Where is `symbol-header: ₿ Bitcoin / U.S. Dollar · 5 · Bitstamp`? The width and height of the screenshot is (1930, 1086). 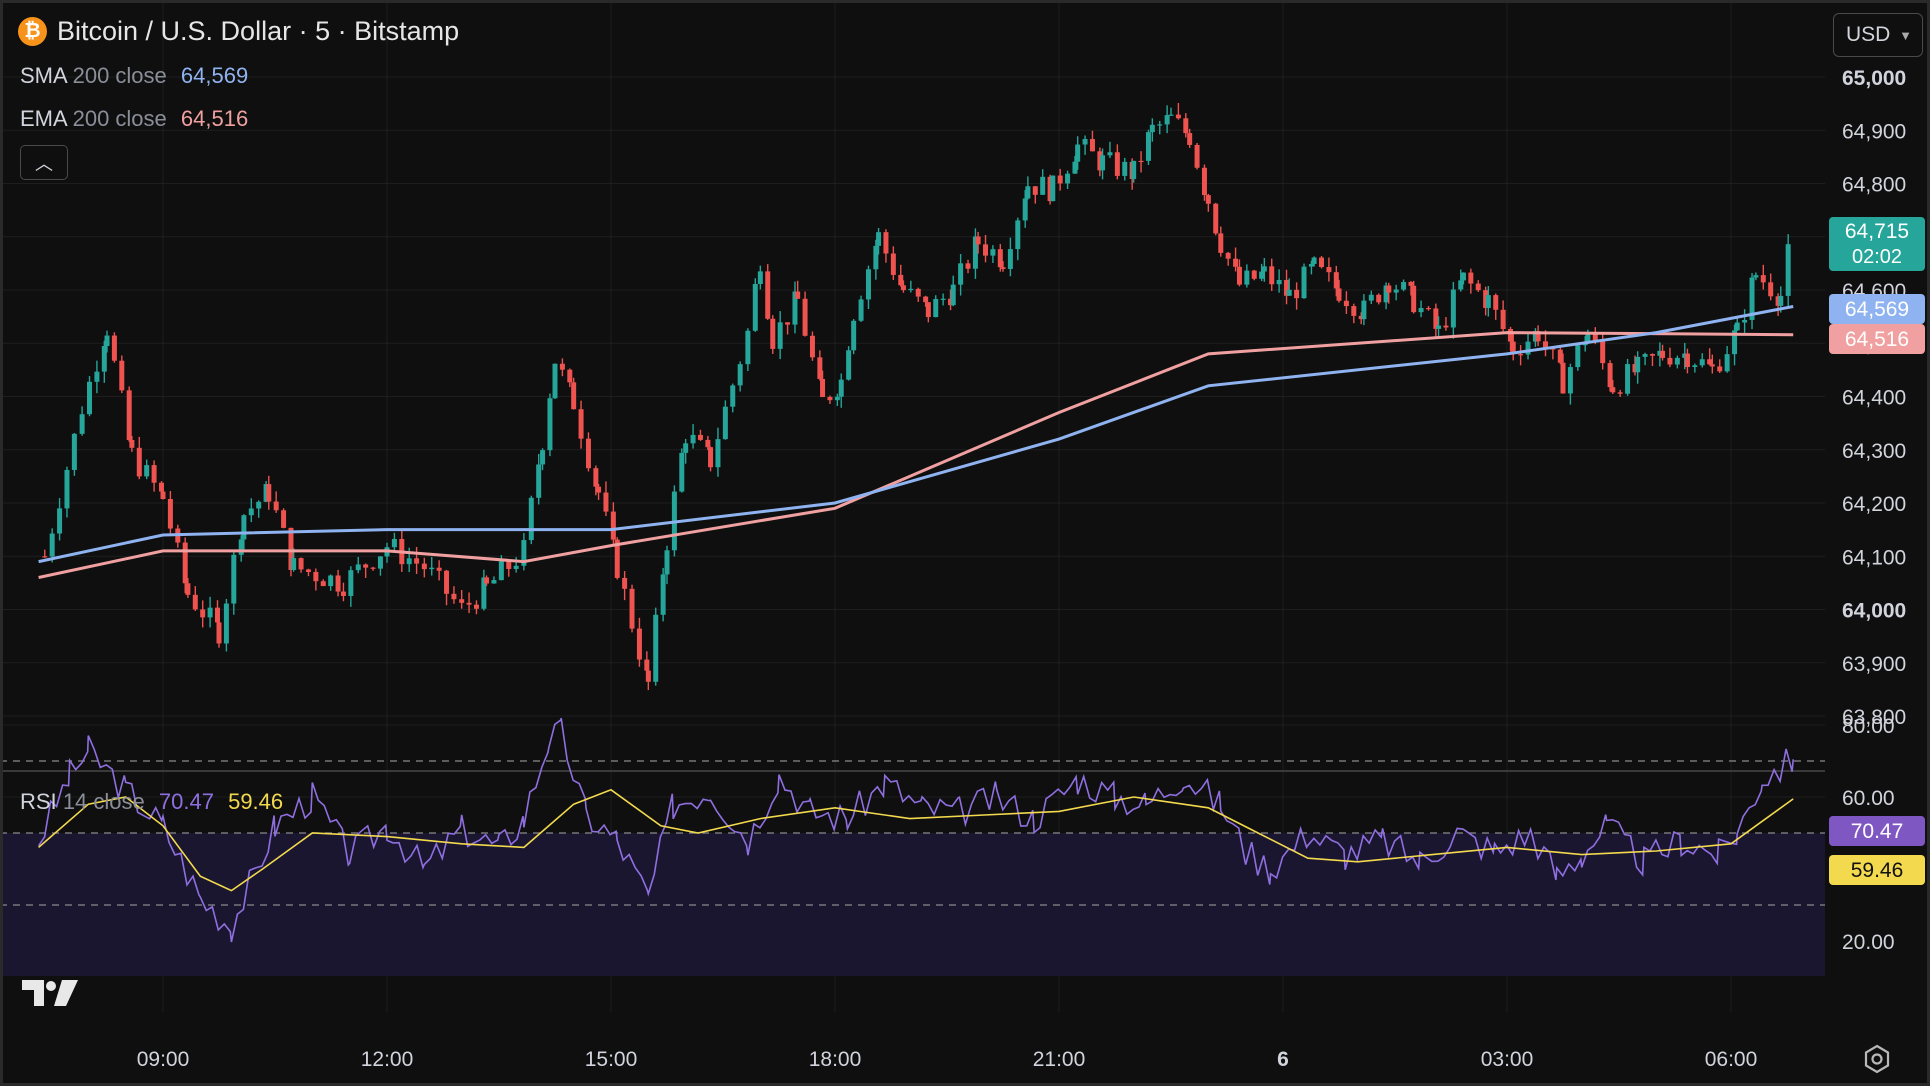
symbol-header: ₿ Bitcoin / U.S. Dollar · 5 · Bitstamp is located at coordinates (238, 31).